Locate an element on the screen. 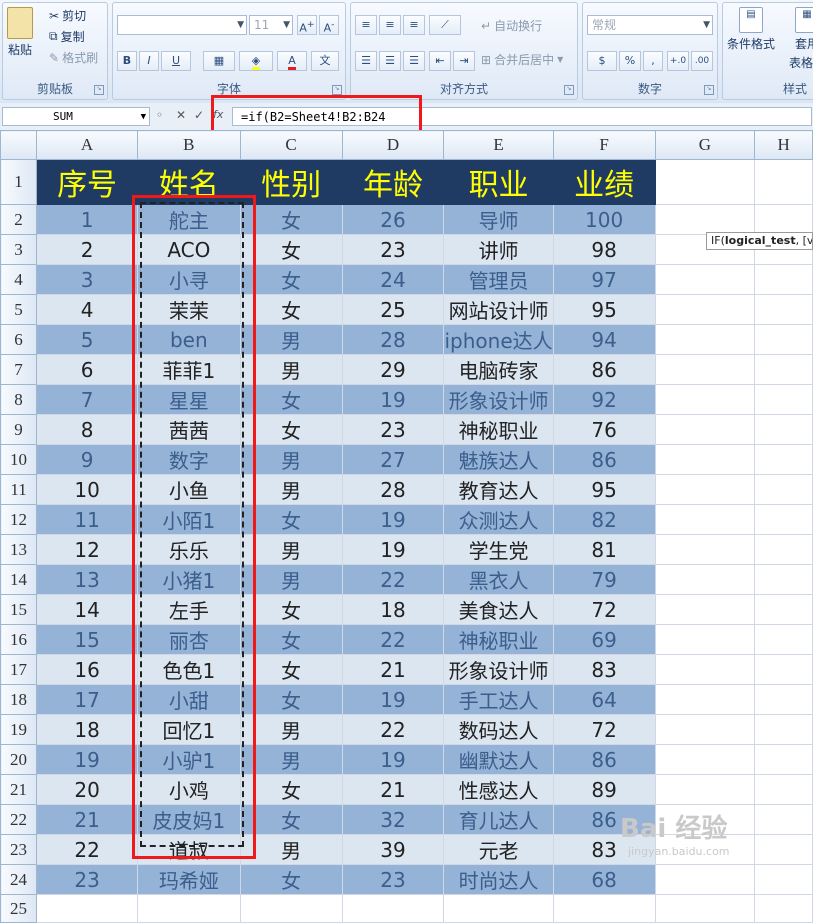  resize-handle-icon: ◦ is located at coordinates (159, 115).